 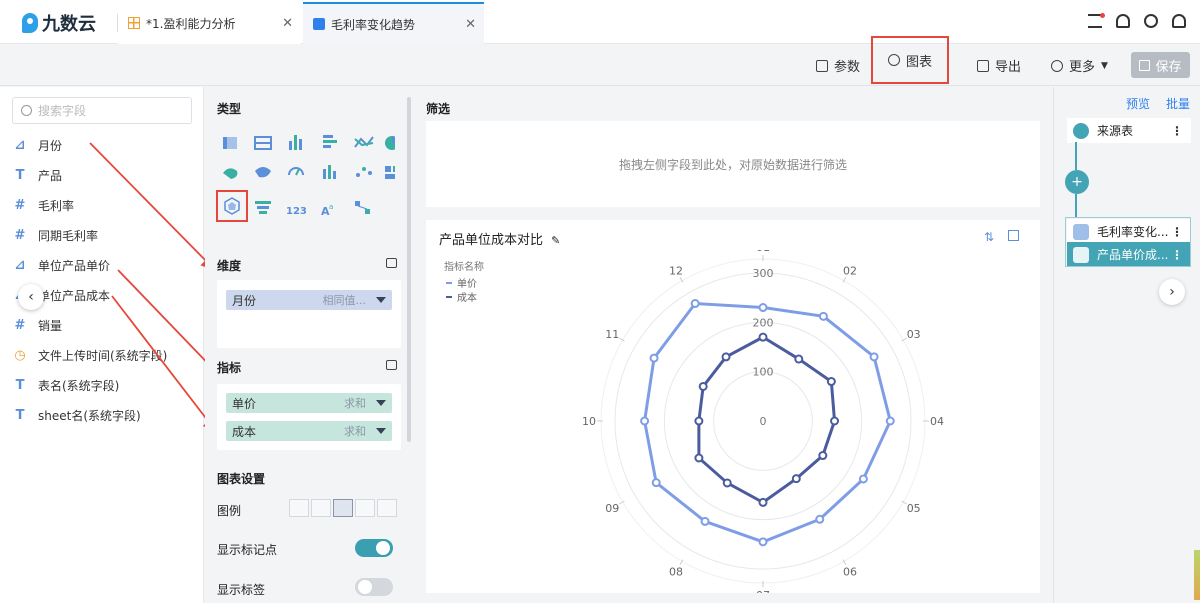 I want to click on legend-option-topleft, so click(x=343, y=508).